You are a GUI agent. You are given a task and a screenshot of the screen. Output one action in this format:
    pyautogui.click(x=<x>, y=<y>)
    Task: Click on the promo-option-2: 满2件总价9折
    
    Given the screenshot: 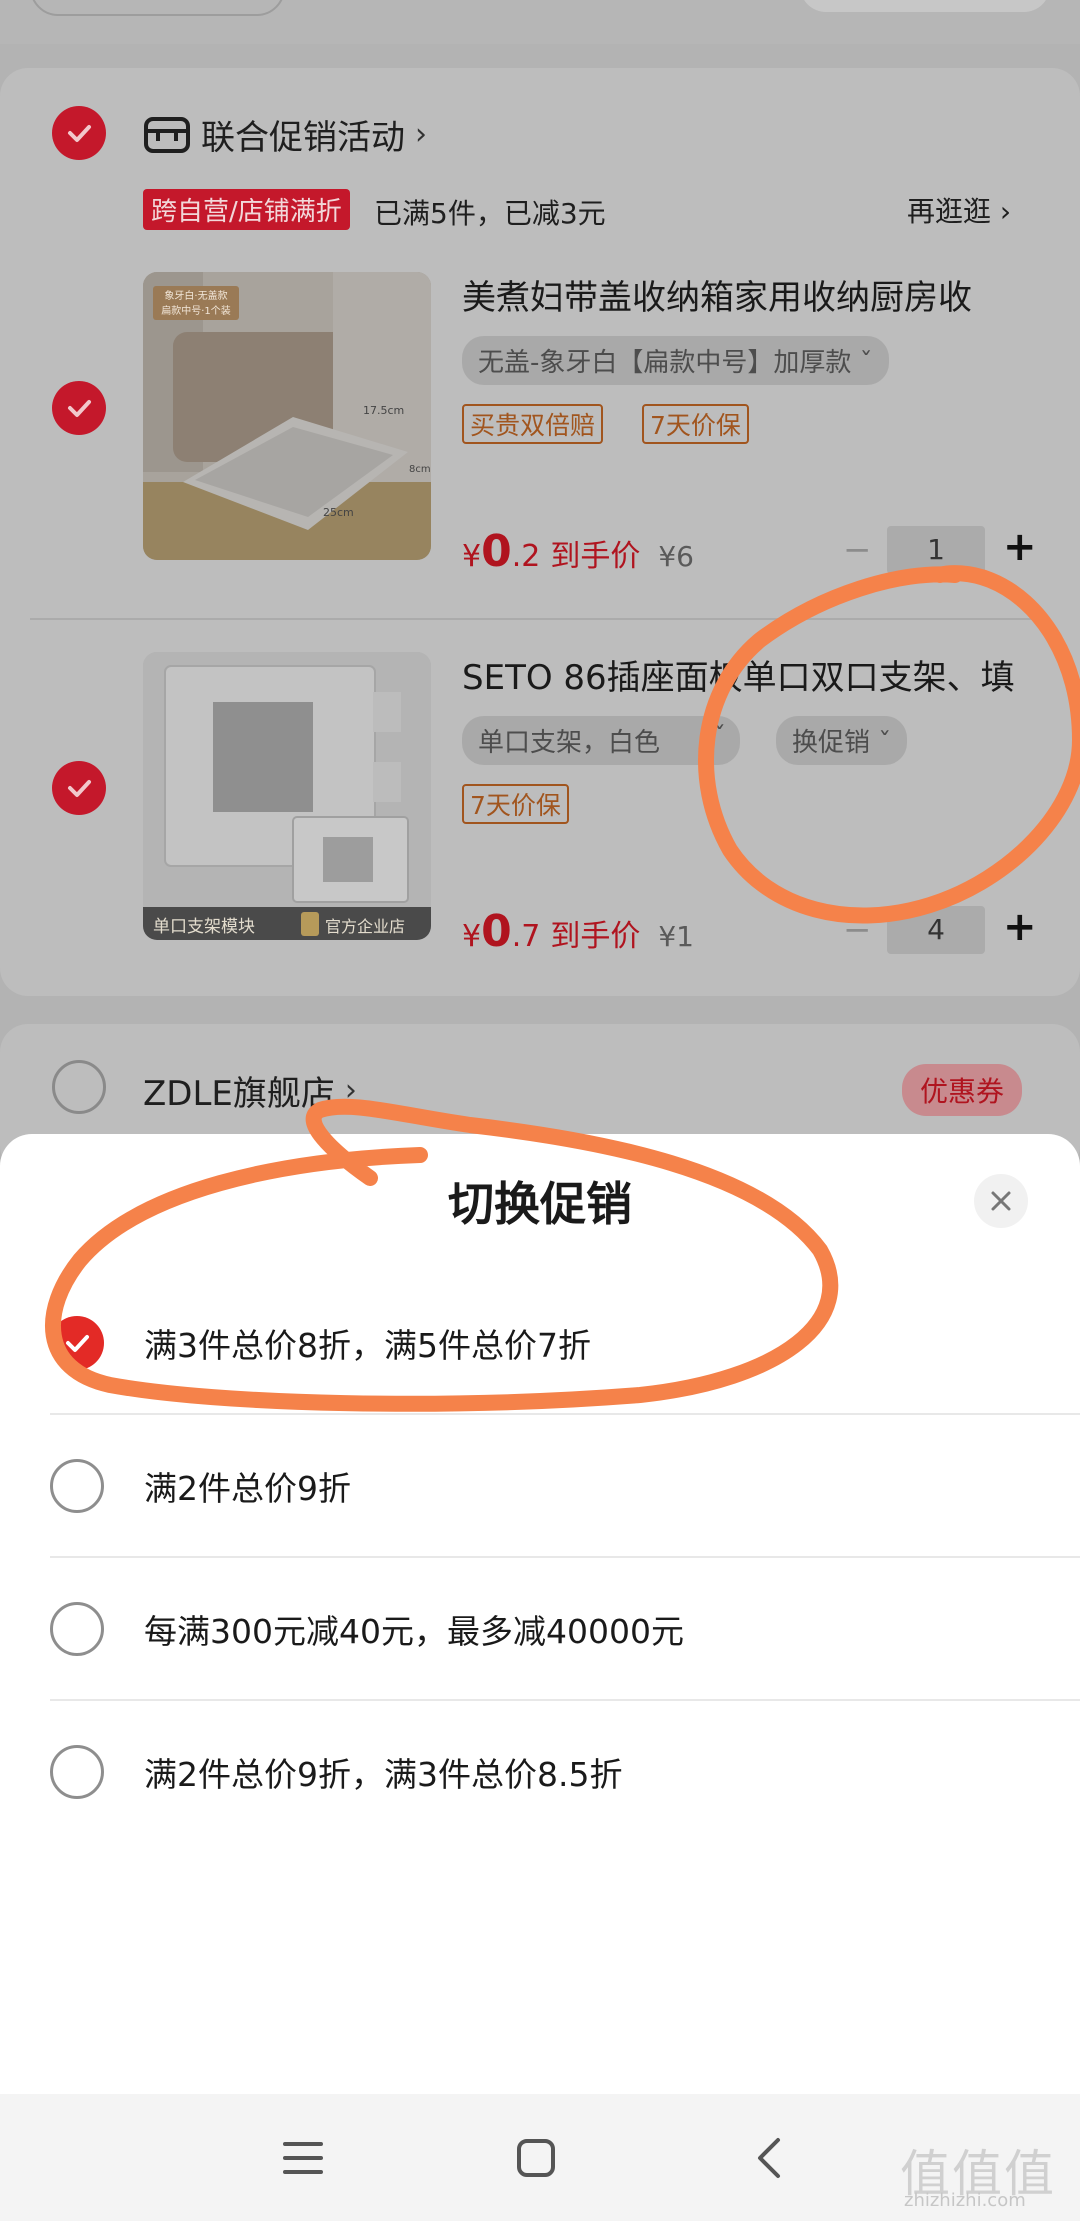 What is the action you would take?
    pyautogui.click(x=565, y=1486)
    